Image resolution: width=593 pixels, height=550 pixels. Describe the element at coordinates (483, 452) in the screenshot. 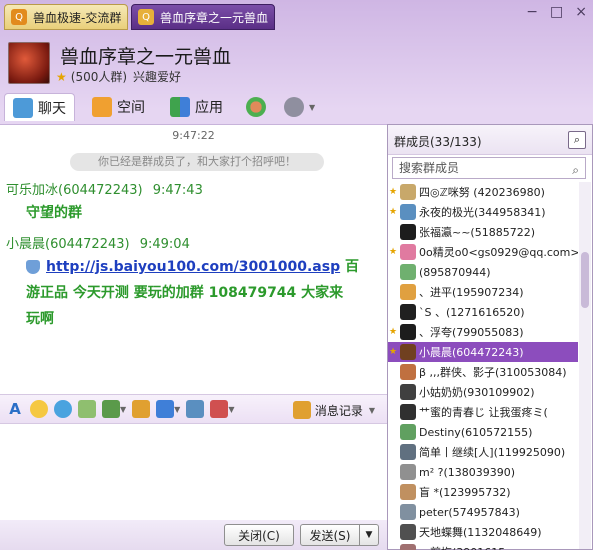

I see `member-row: 简单丨继续[人](119925090)` at that location.